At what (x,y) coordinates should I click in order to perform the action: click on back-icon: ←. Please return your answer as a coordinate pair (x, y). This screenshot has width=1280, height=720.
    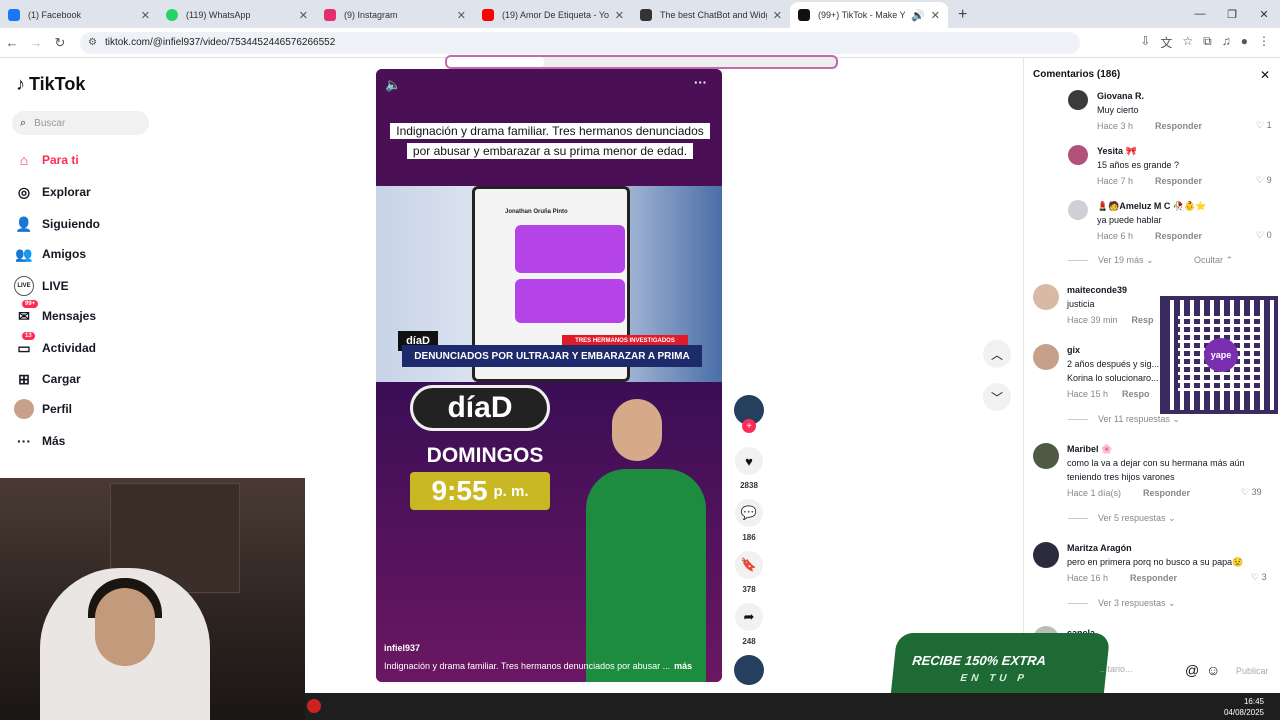
    Looking at the image, I should click on (12, 42).